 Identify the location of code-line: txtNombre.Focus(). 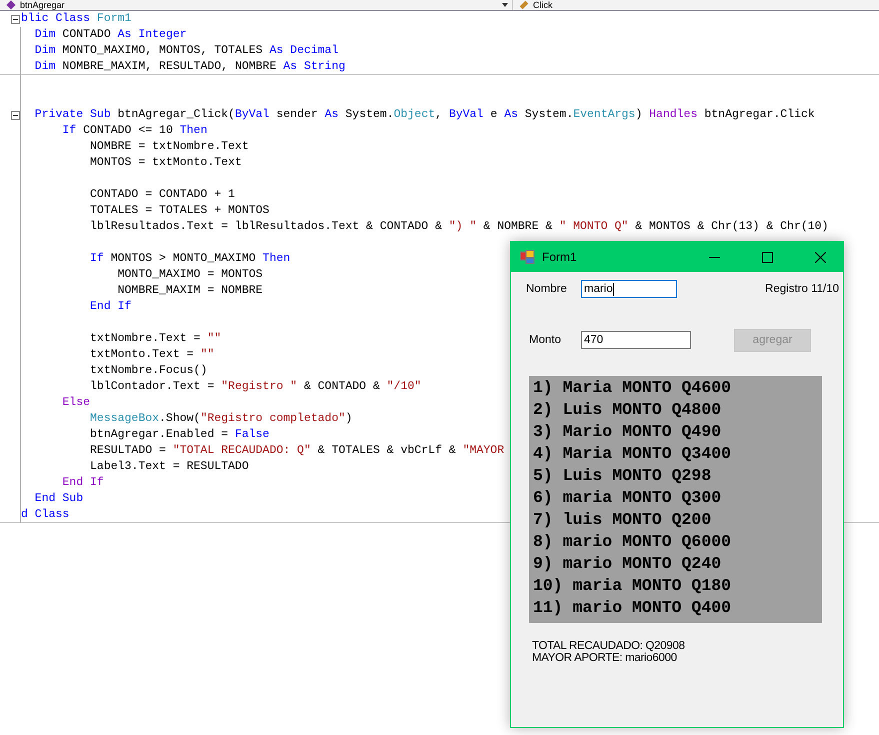
(148, 371).